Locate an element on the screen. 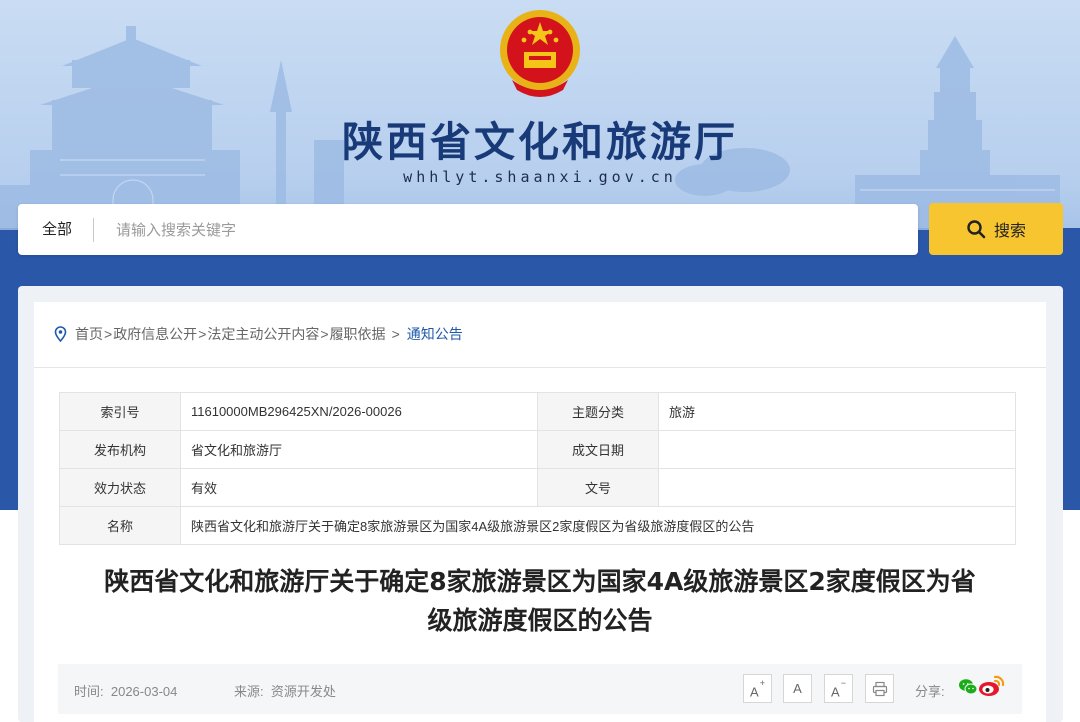 The width and height of the screenshot is (1080, 722). date-value is located at coordinates (837, 449).